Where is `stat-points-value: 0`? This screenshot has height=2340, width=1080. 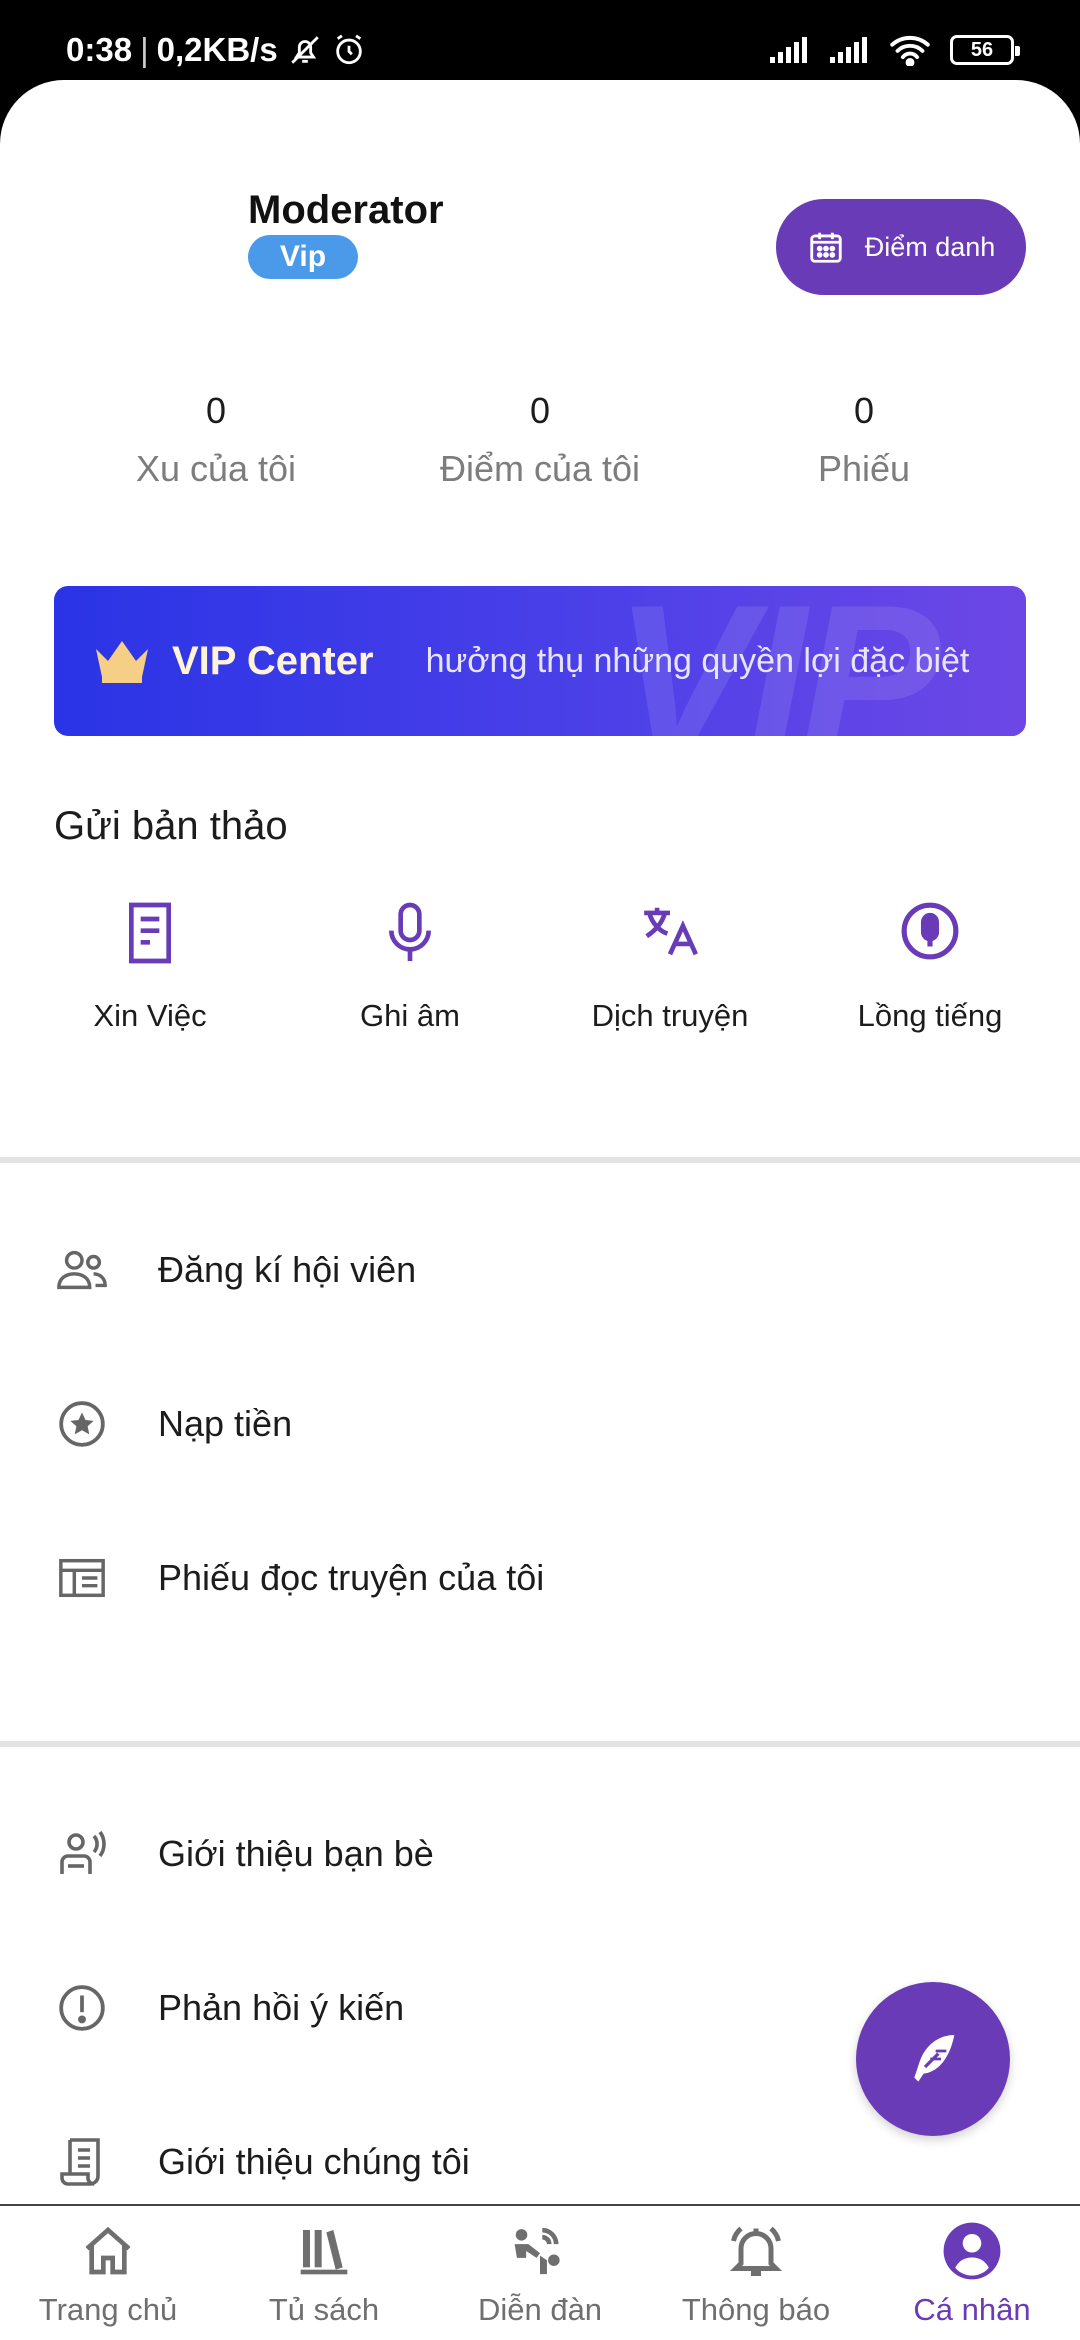
stat-points-value: 0 is located at coordinates (540, 410).